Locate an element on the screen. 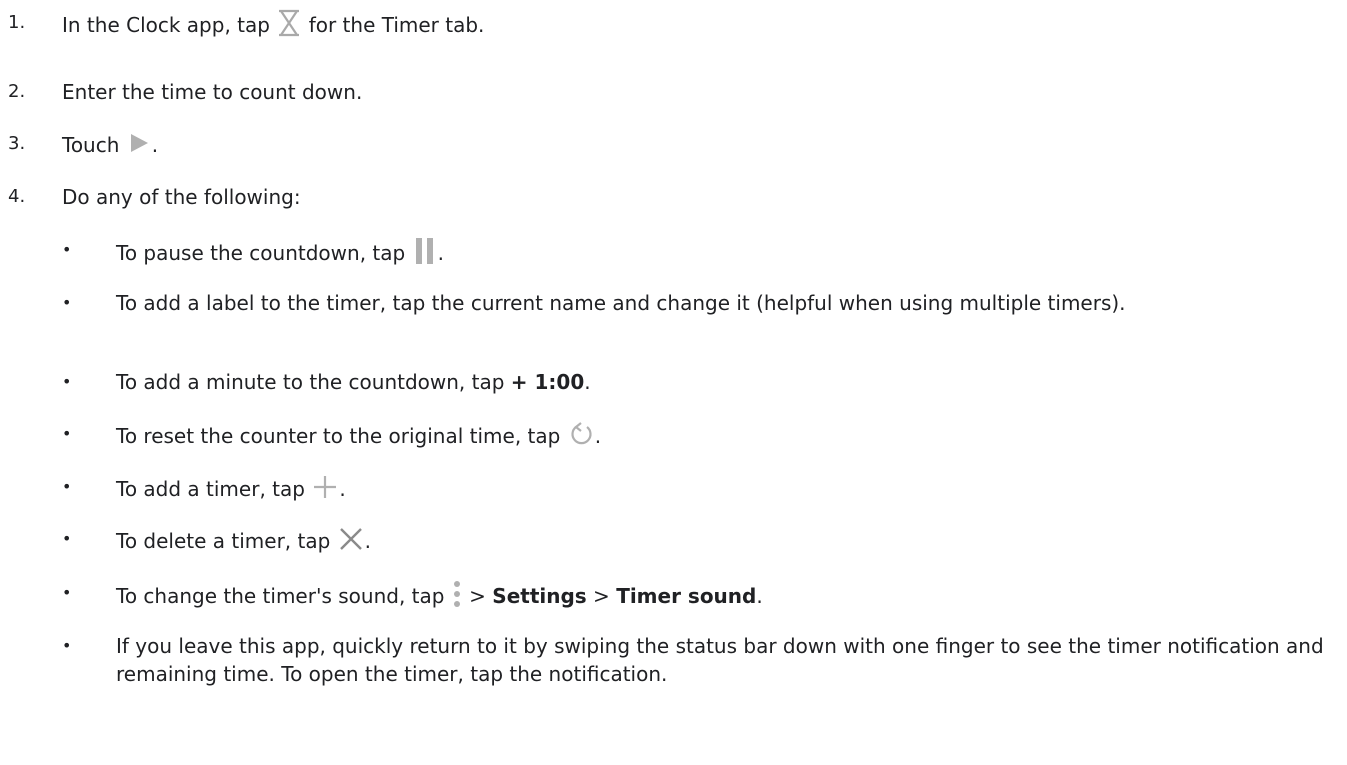 The image size is (1347, 765). step-text: Touch . is located at coordinates (110, 146).